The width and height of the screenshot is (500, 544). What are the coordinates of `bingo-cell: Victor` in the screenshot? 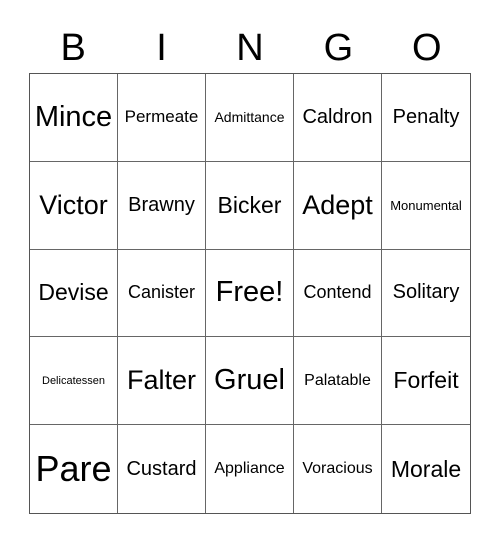 It's located at (74, 205).